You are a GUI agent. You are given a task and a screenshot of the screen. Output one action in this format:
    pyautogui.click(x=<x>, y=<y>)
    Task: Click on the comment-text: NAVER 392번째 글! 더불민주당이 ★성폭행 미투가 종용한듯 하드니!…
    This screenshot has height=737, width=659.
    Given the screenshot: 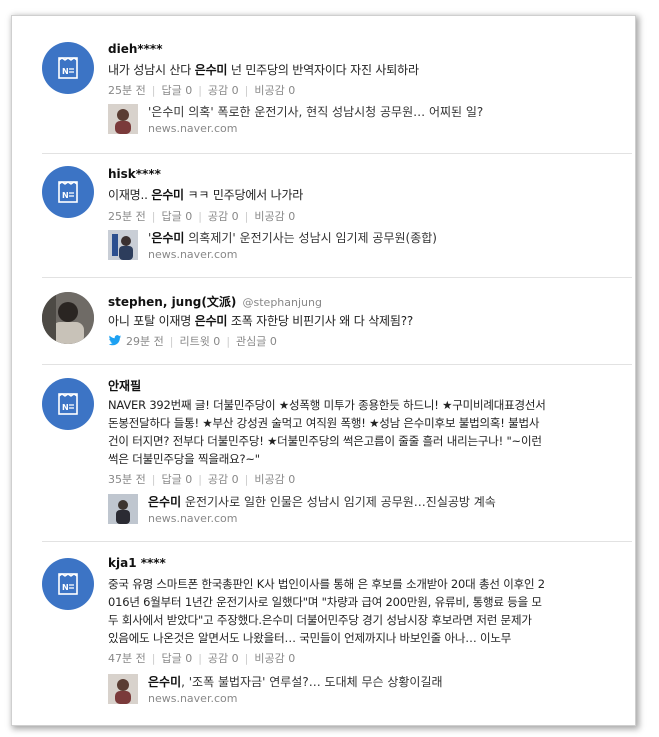 What is the action you would take?
    pyautogui.click(x=327, y=432)
    